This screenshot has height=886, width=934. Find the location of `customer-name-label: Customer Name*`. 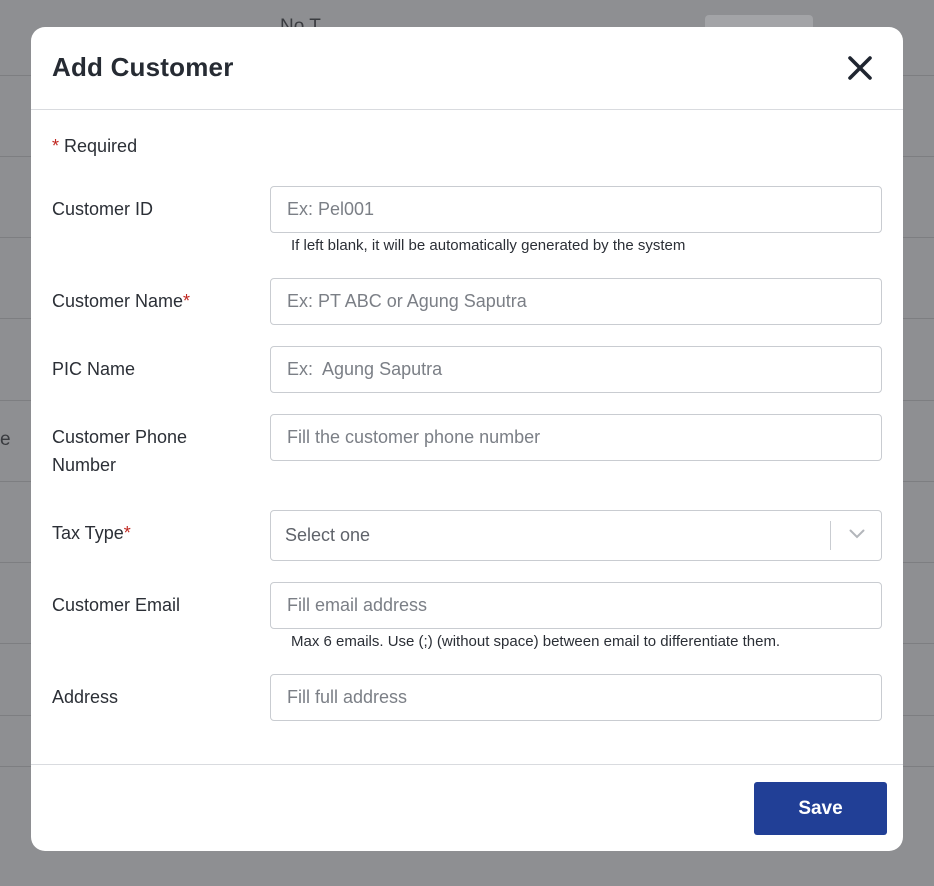

customer-name-label: Customer Name* is located at coordinates (152, 301).